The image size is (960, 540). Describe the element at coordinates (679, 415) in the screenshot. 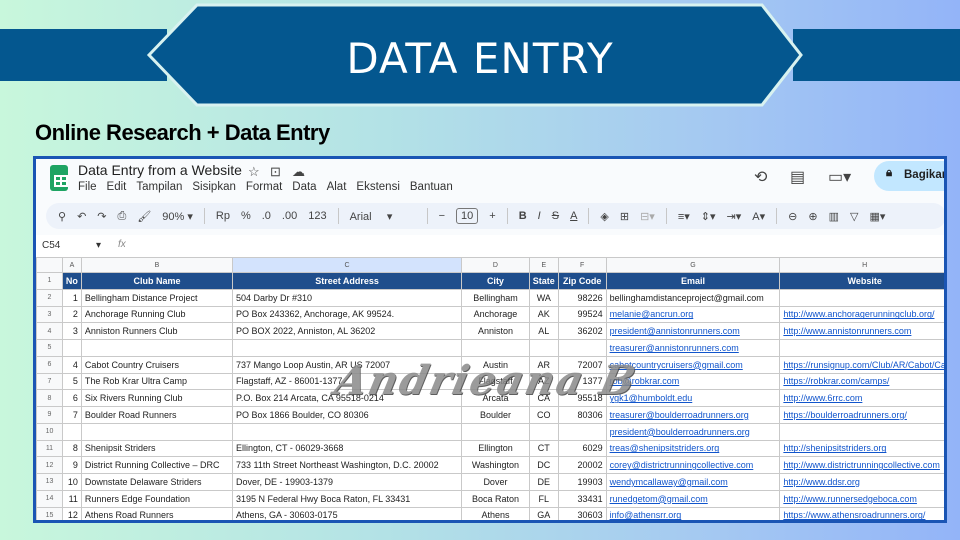

I see `email-value: treasurer@boulderroadrunners.org` at that location.